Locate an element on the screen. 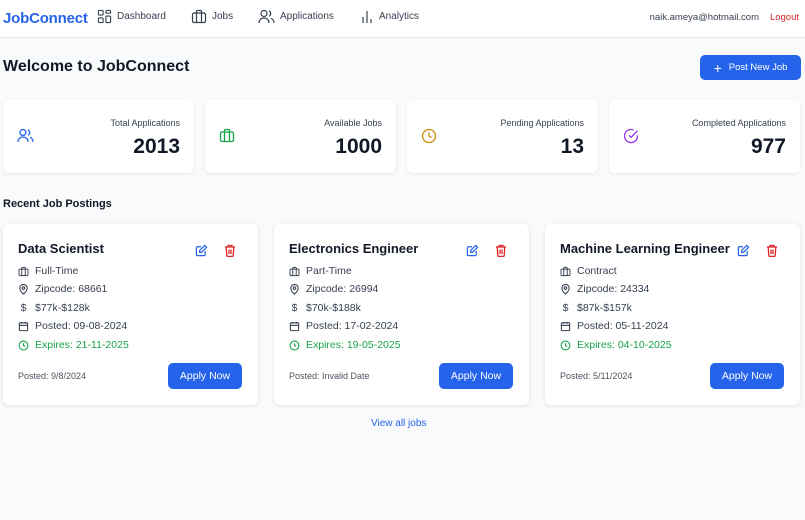  job-posted: Posted: 05-11-2024 is located at coordinates (614, 326).